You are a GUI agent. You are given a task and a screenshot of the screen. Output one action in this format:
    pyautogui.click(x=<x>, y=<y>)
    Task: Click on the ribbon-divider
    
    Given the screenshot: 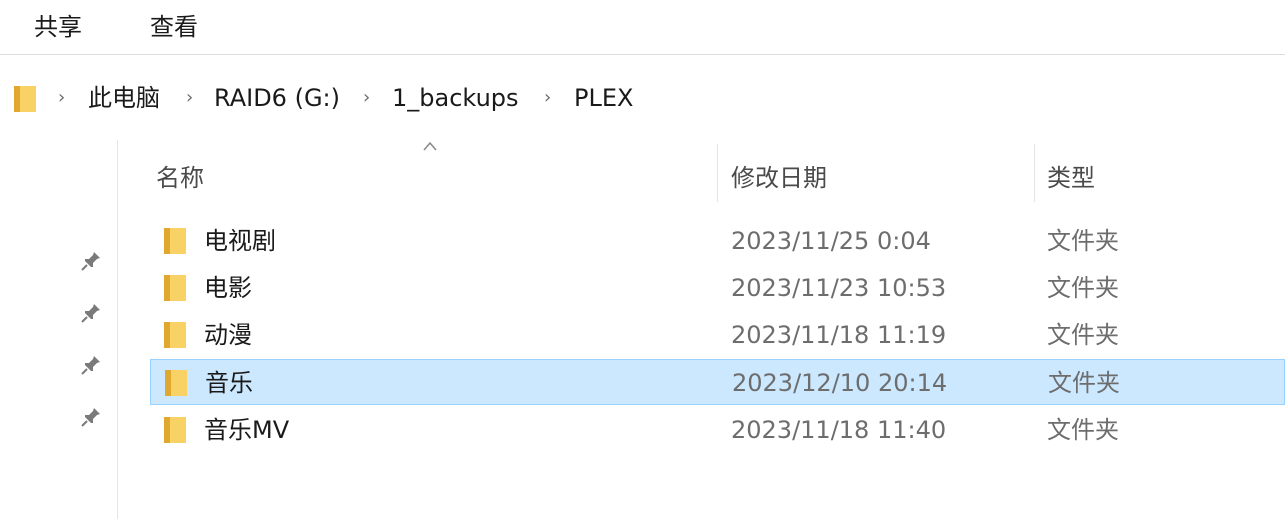 What is the action you would take?
    pyautogui.click(x=642, y=54)
    